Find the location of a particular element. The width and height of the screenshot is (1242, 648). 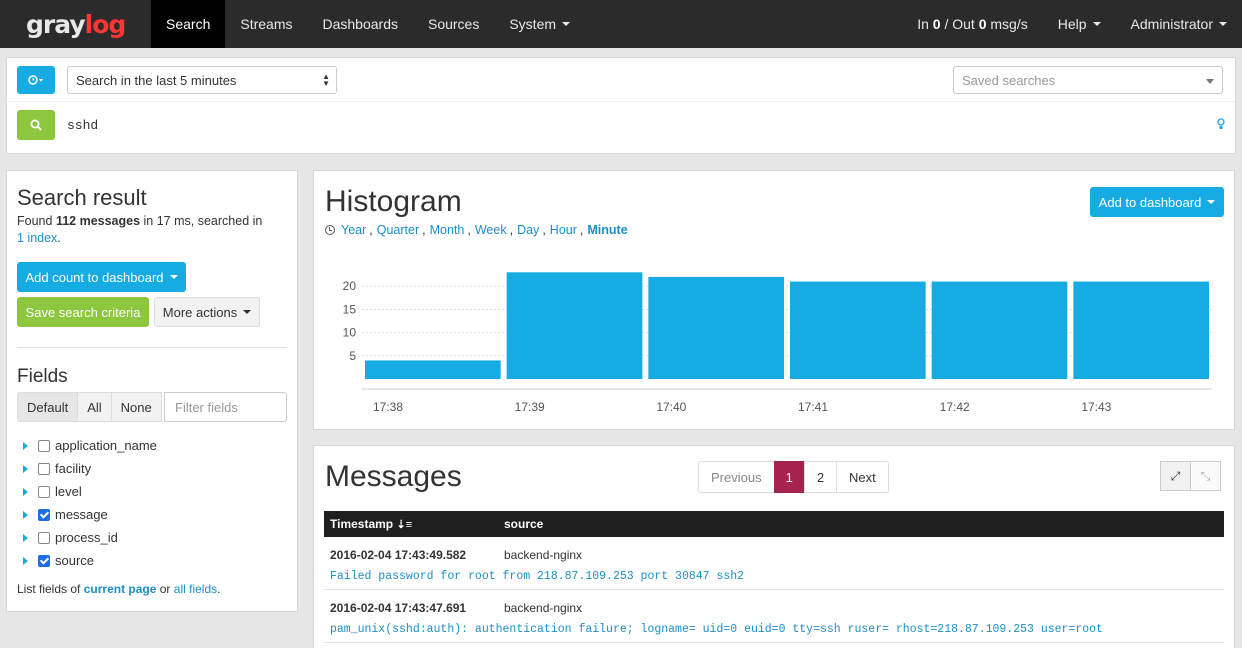

nav-search: Search is located at coordinates (188, 24).